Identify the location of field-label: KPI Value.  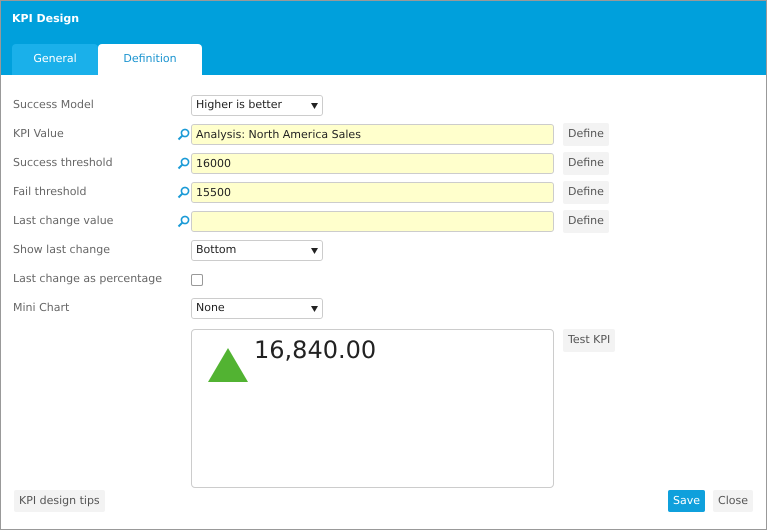
(39, 134).